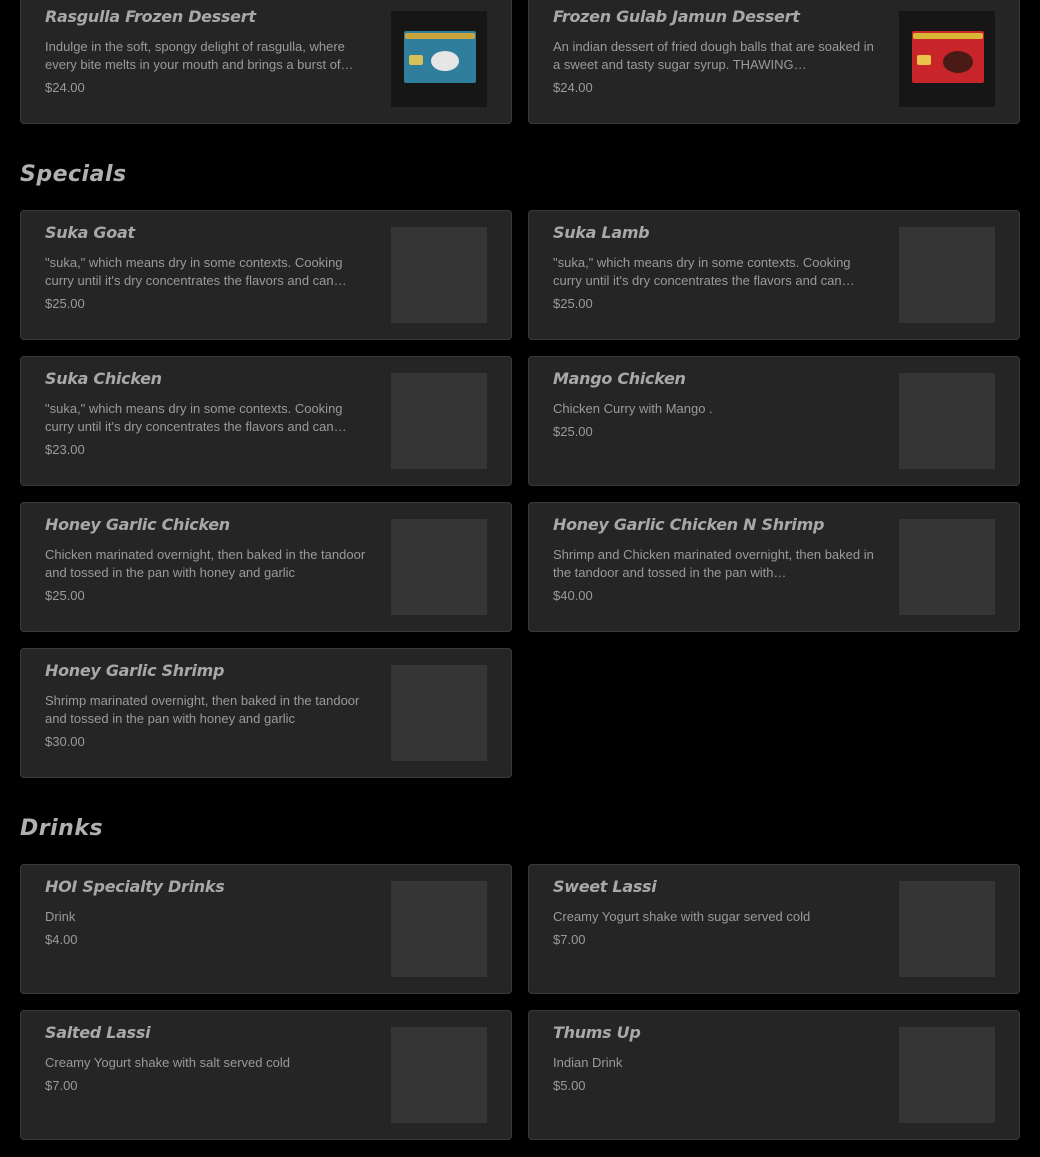 The height and width of the screenshot is (1157, 1040). Describe the element at coordinates (62, 828) in the screenshot. I see `section-title-drinks: Drinks` at that location.